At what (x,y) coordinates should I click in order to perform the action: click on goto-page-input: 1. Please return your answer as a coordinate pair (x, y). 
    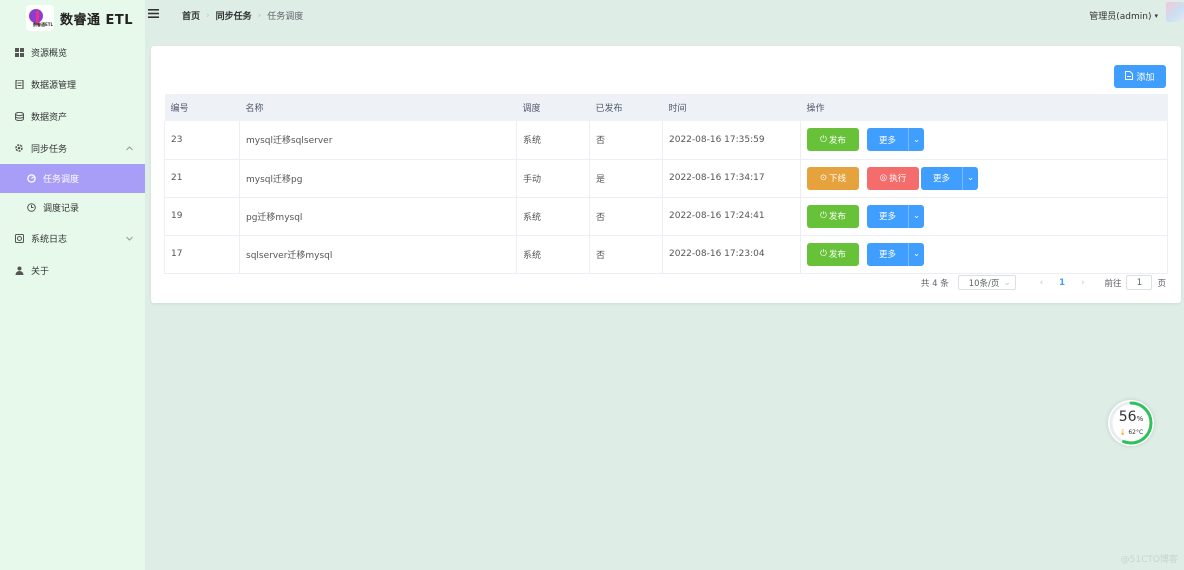
    Looking at the image, I should click on (1139, 282).